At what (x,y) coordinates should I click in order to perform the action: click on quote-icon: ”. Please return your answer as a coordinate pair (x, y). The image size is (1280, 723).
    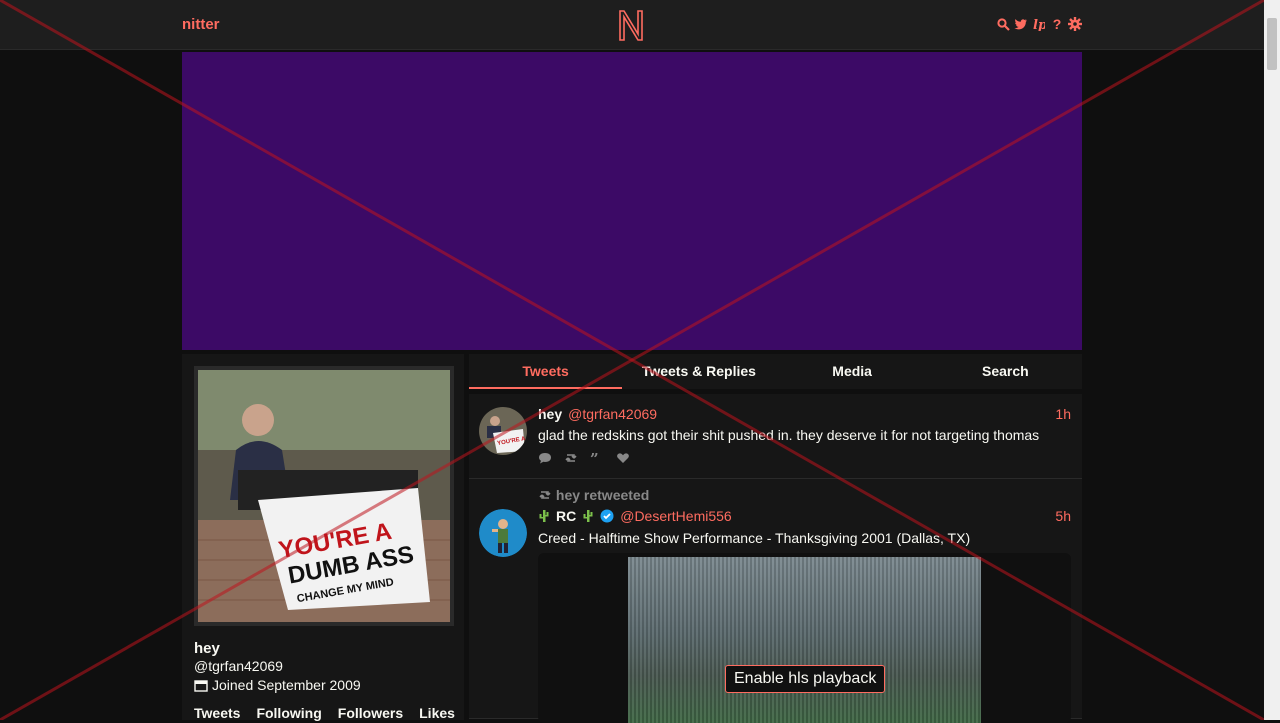
    Looking at the image, I should click on (597, 458).